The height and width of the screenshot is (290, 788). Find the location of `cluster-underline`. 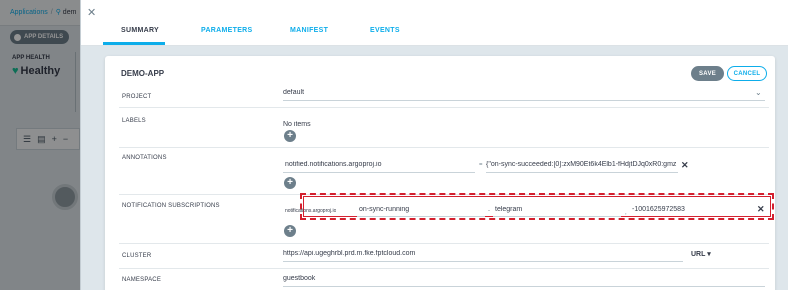

cluster-underline is located at coordinates (483, 261).